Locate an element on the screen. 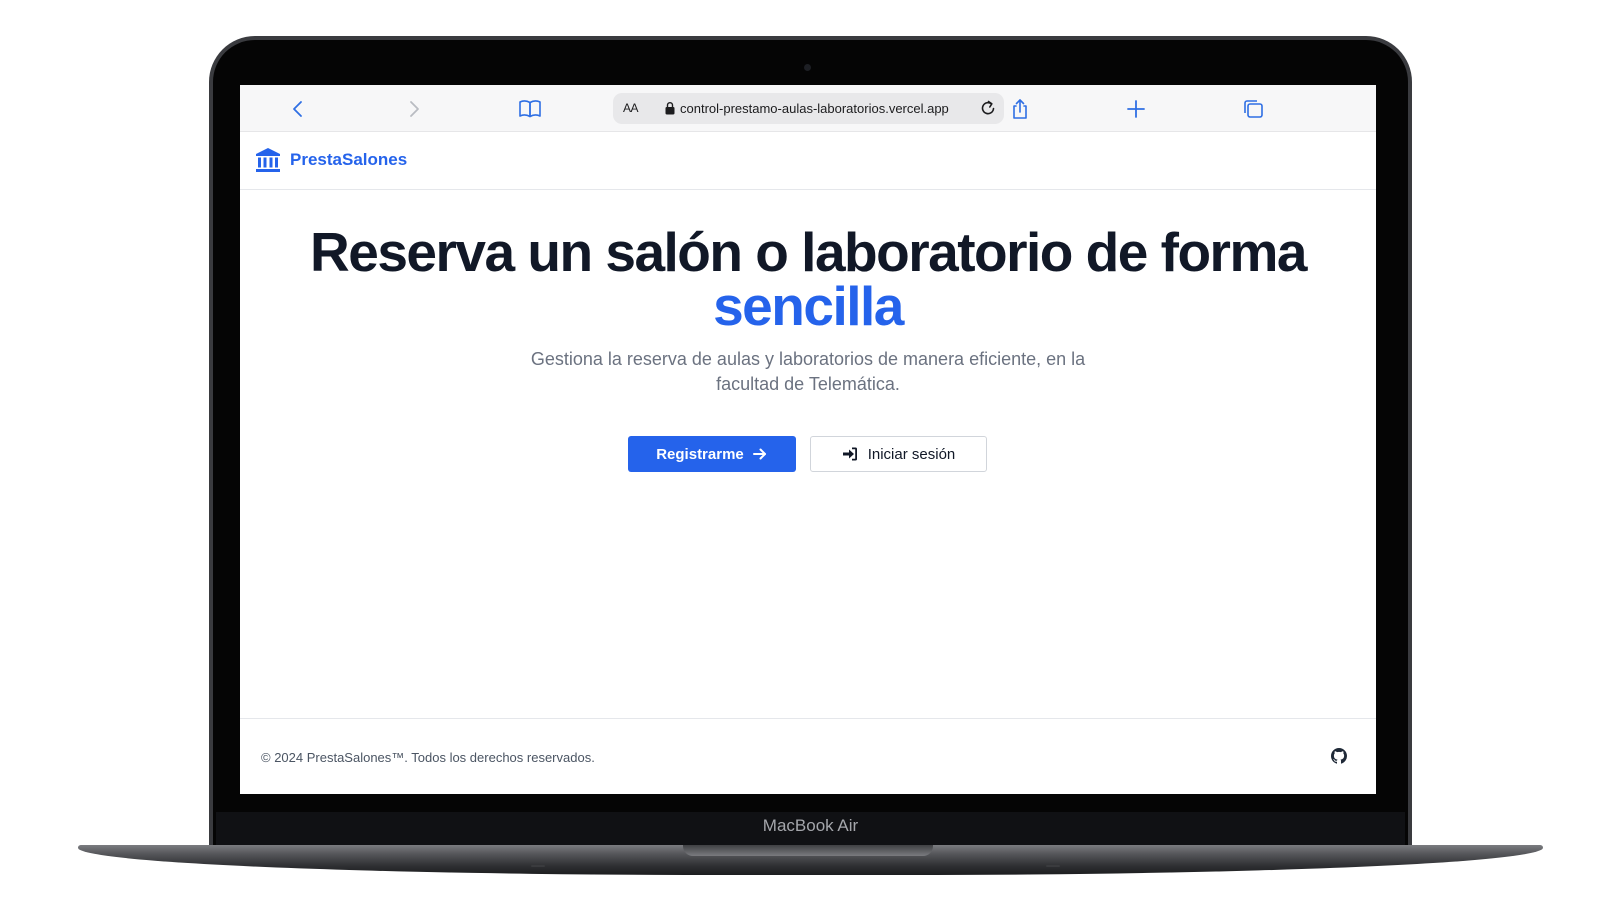 The image size is (1621, 908). tabs-icon is located at coordinates (1253, 109).